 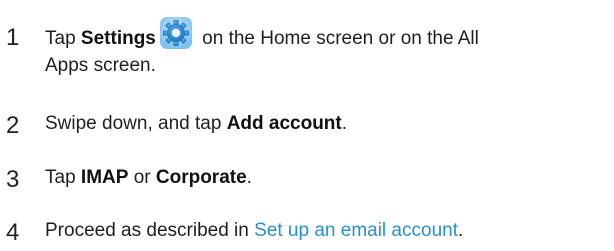 I want to click on step-text-mid: or, so click(x=142, y=177).